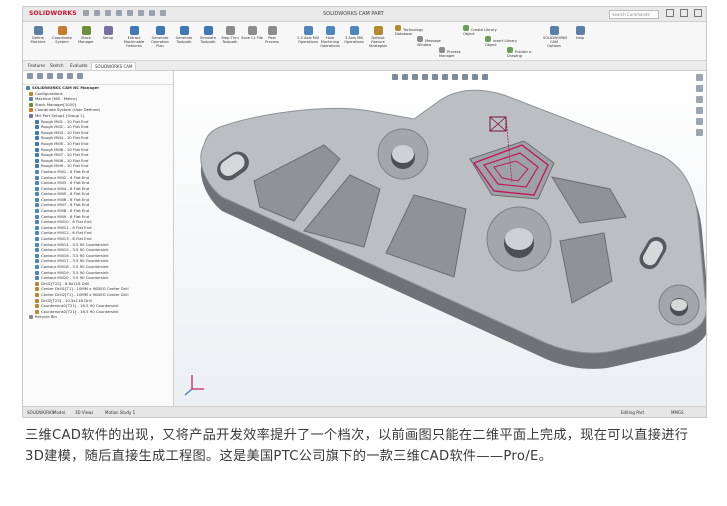  What do you see at coordinates (480, 30) in the screenshot?
I see `ribbon-button: Create Library Object` at bounding box center [480, 30].